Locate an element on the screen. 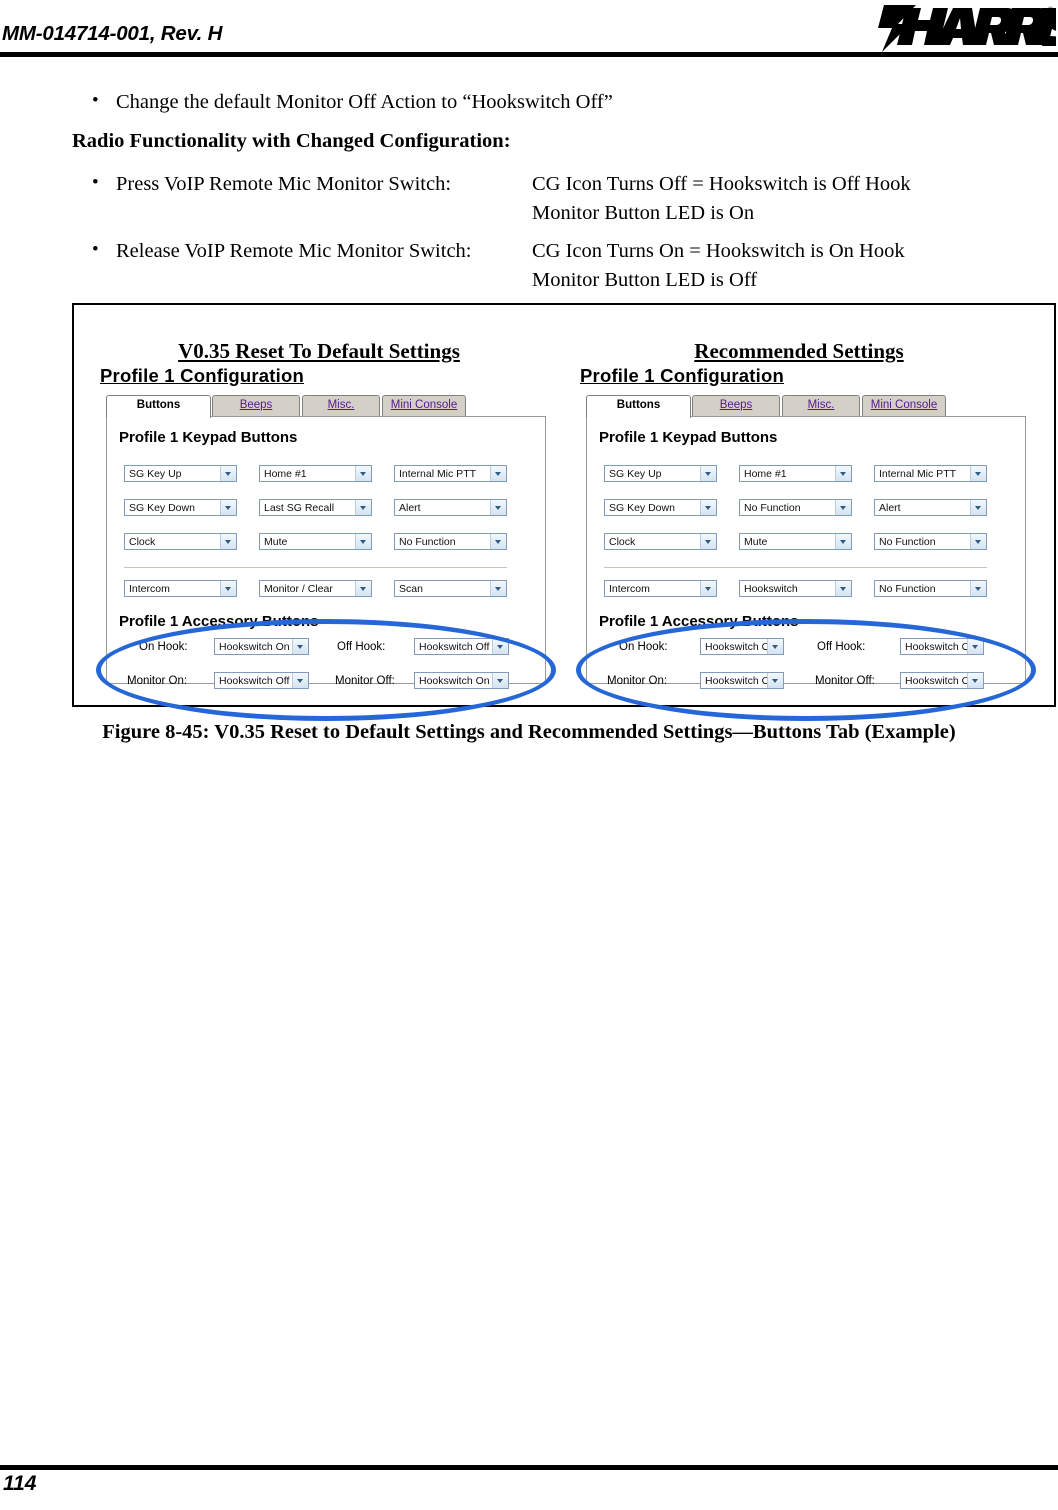 This screenshot has height=1510, width=1058. dropdown-value: Scan is located at coordinates (411, 588).